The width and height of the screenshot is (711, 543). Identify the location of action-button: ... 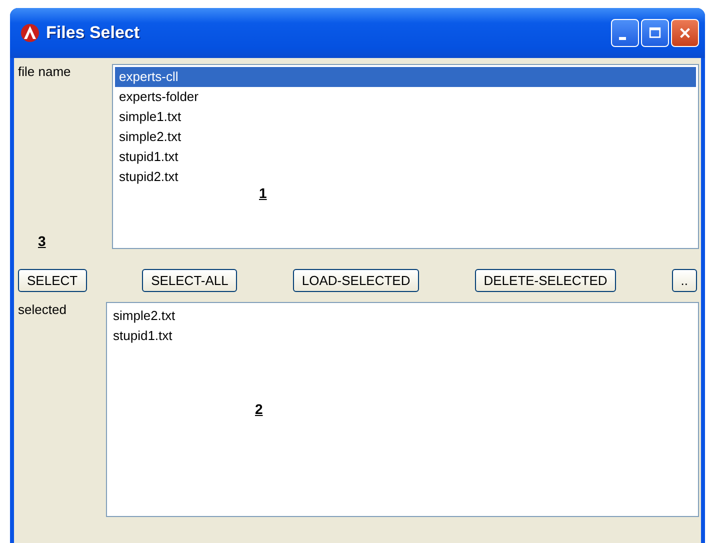
(684, 280).